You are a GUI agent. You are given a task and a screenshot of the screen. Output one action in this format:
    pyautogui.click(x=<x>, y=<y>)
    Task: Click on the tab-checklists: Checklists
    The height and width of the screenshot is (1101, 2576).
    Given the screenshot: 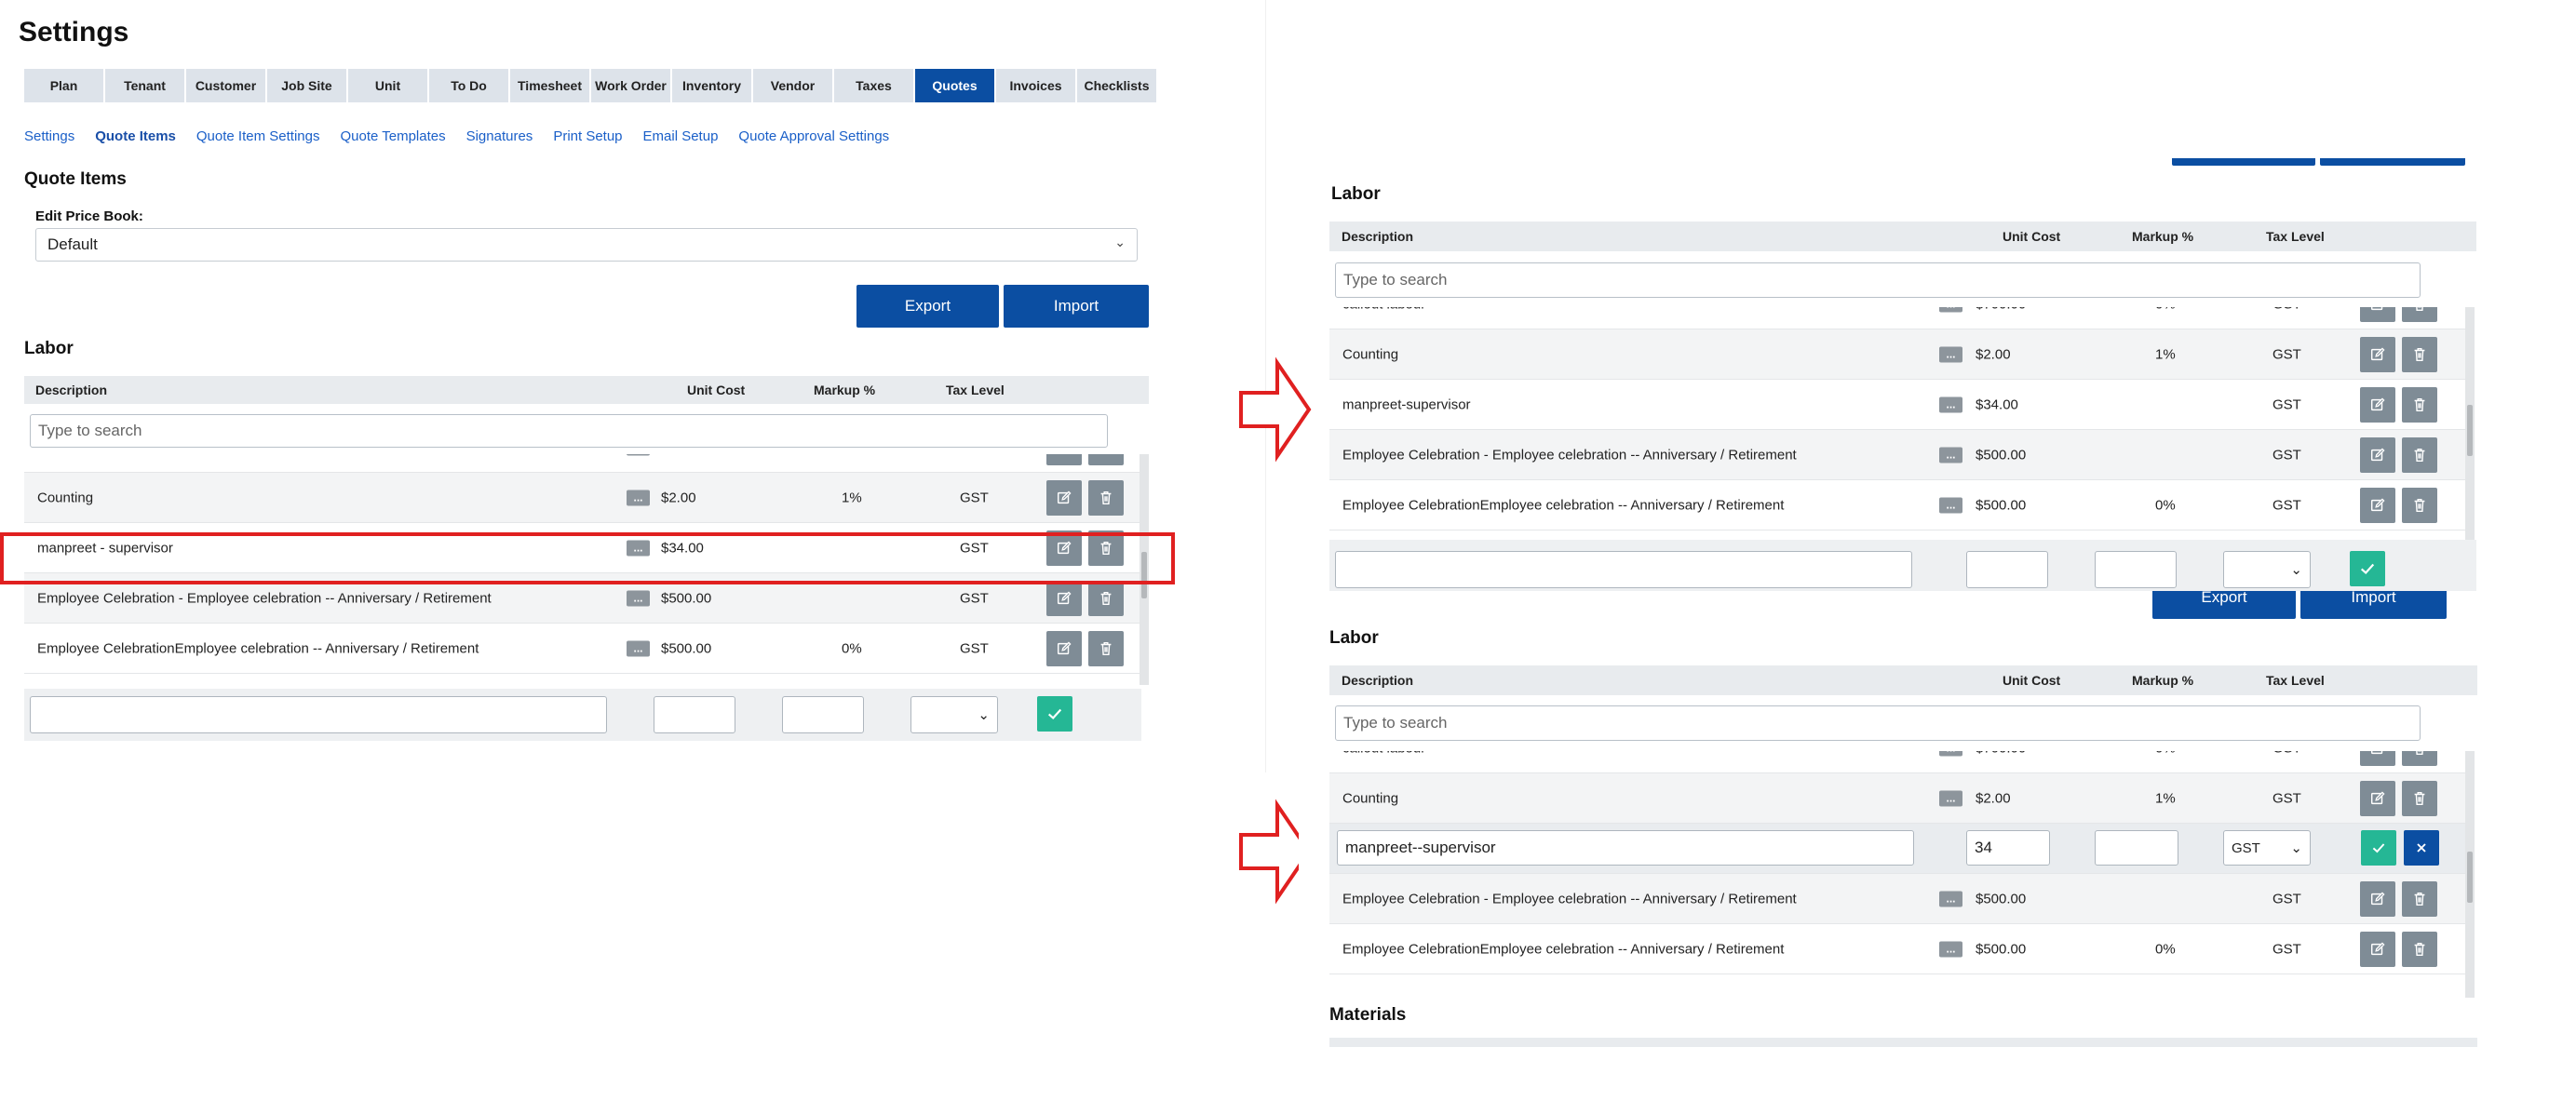 What is the action you would take?
    pyautogui.click(x=1116, y=85)
    